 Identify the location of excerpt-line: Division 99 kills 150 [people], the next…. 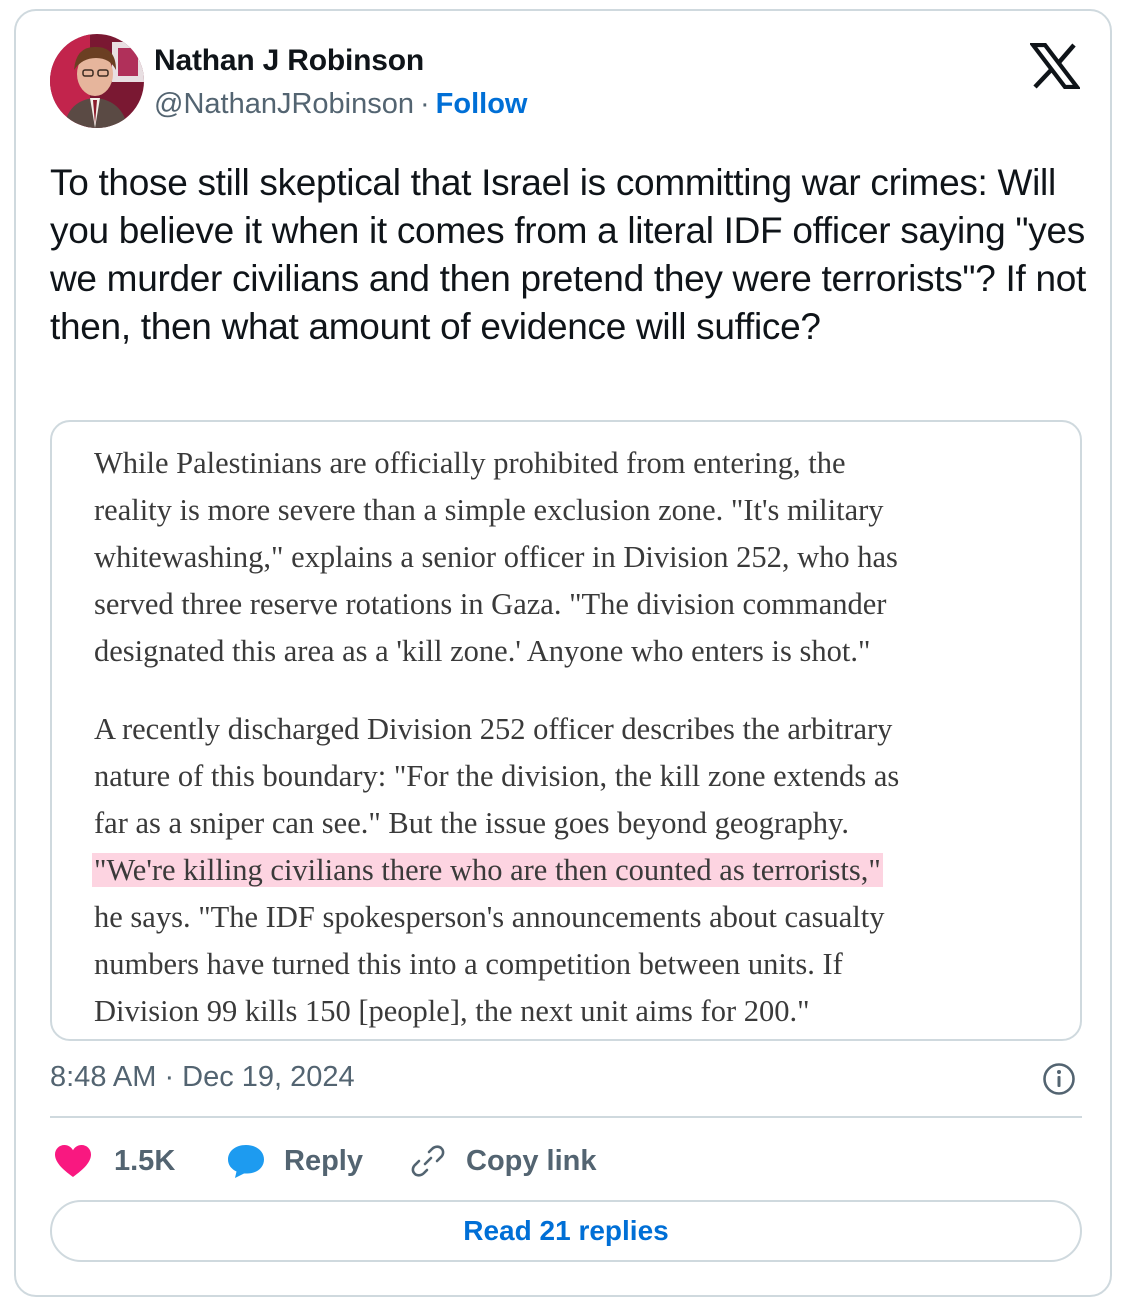
(452, 1011).